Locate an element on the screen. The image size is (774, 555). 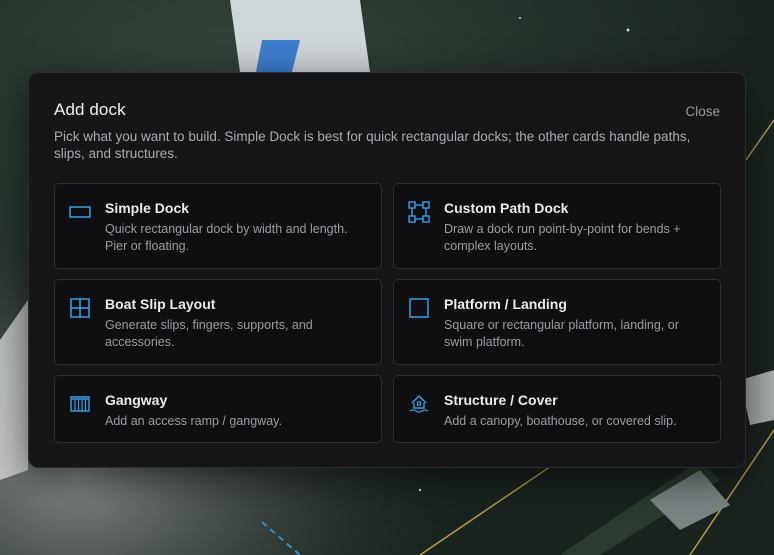
boathouse-icon is located at coordinates (419, 404).